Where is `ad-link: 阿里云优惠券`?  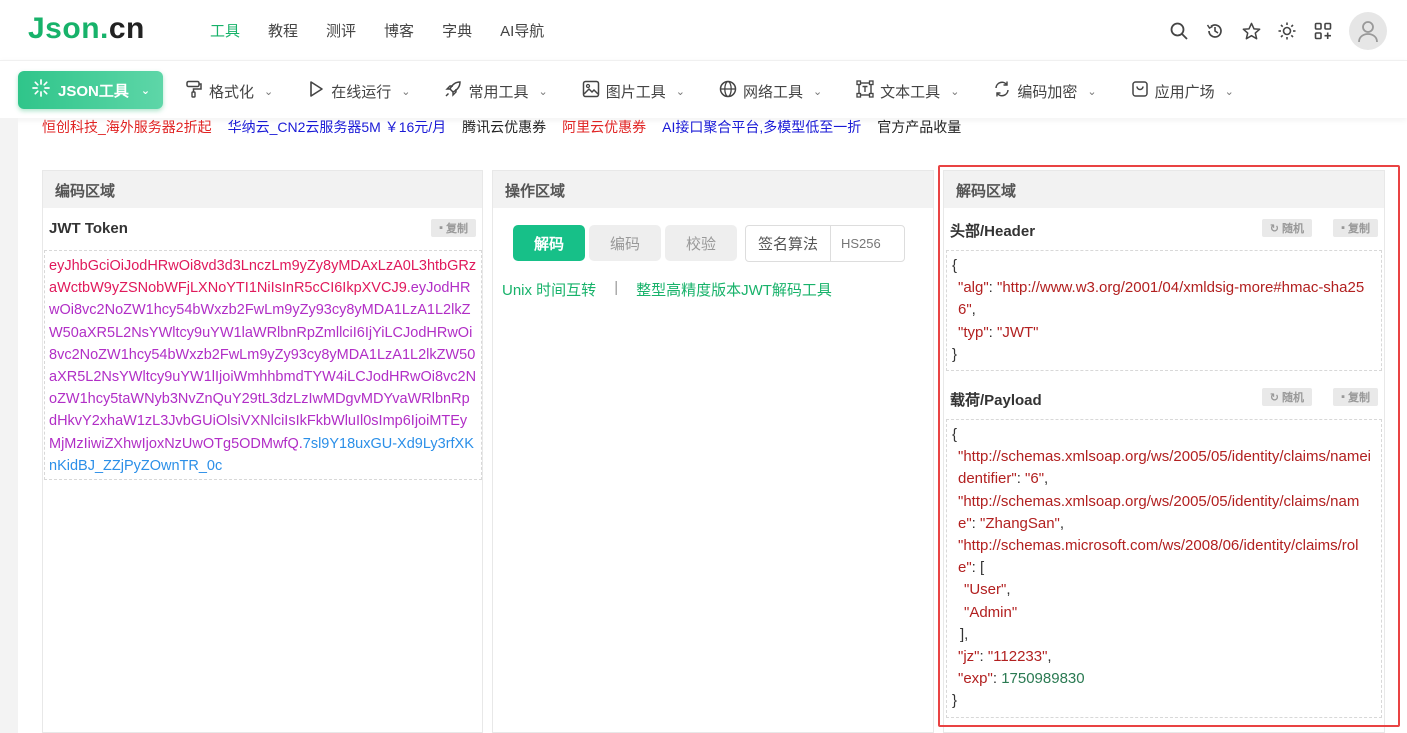 ad-link: 阿里云优惠券 is located at coordinates (604, 127).